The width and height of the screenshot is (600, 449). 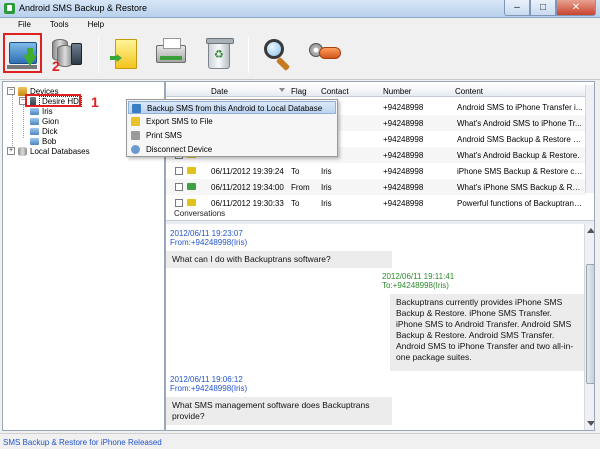 I want to click on app-logo-icon, so click(x=9, y=8).